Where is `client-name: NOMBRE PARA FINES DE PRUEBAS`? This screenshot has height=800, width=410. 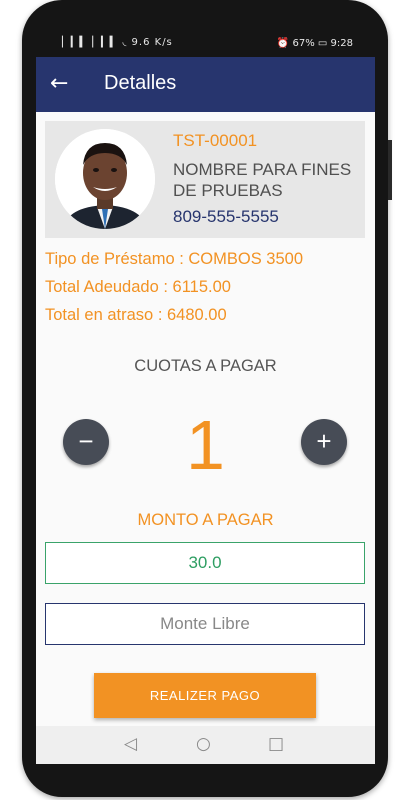 client-name: NOMBRE PARA FINES DE PRUEBAS is located at coordinates (262, 180).